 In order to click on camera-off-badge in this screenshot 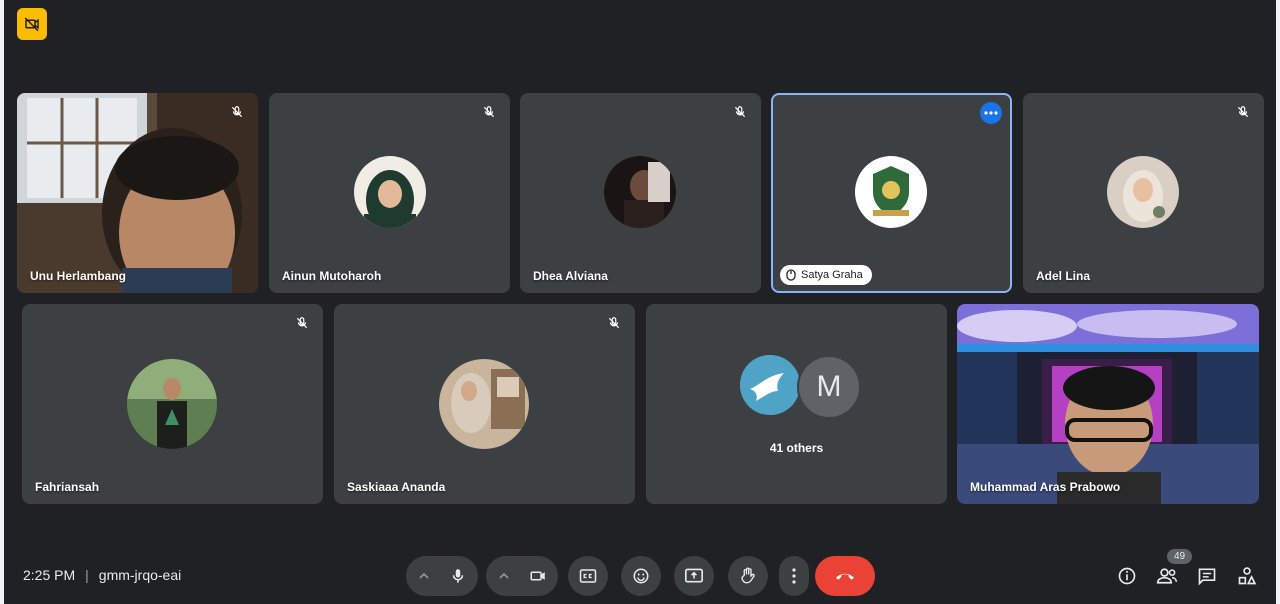, I will do `click(32, 24)`.